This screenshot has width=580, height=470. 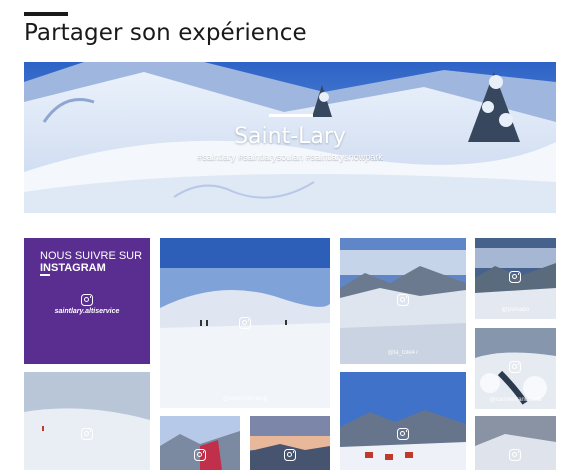 I want to click on post-handle: @la_tole47, so click(x=403, y=353).